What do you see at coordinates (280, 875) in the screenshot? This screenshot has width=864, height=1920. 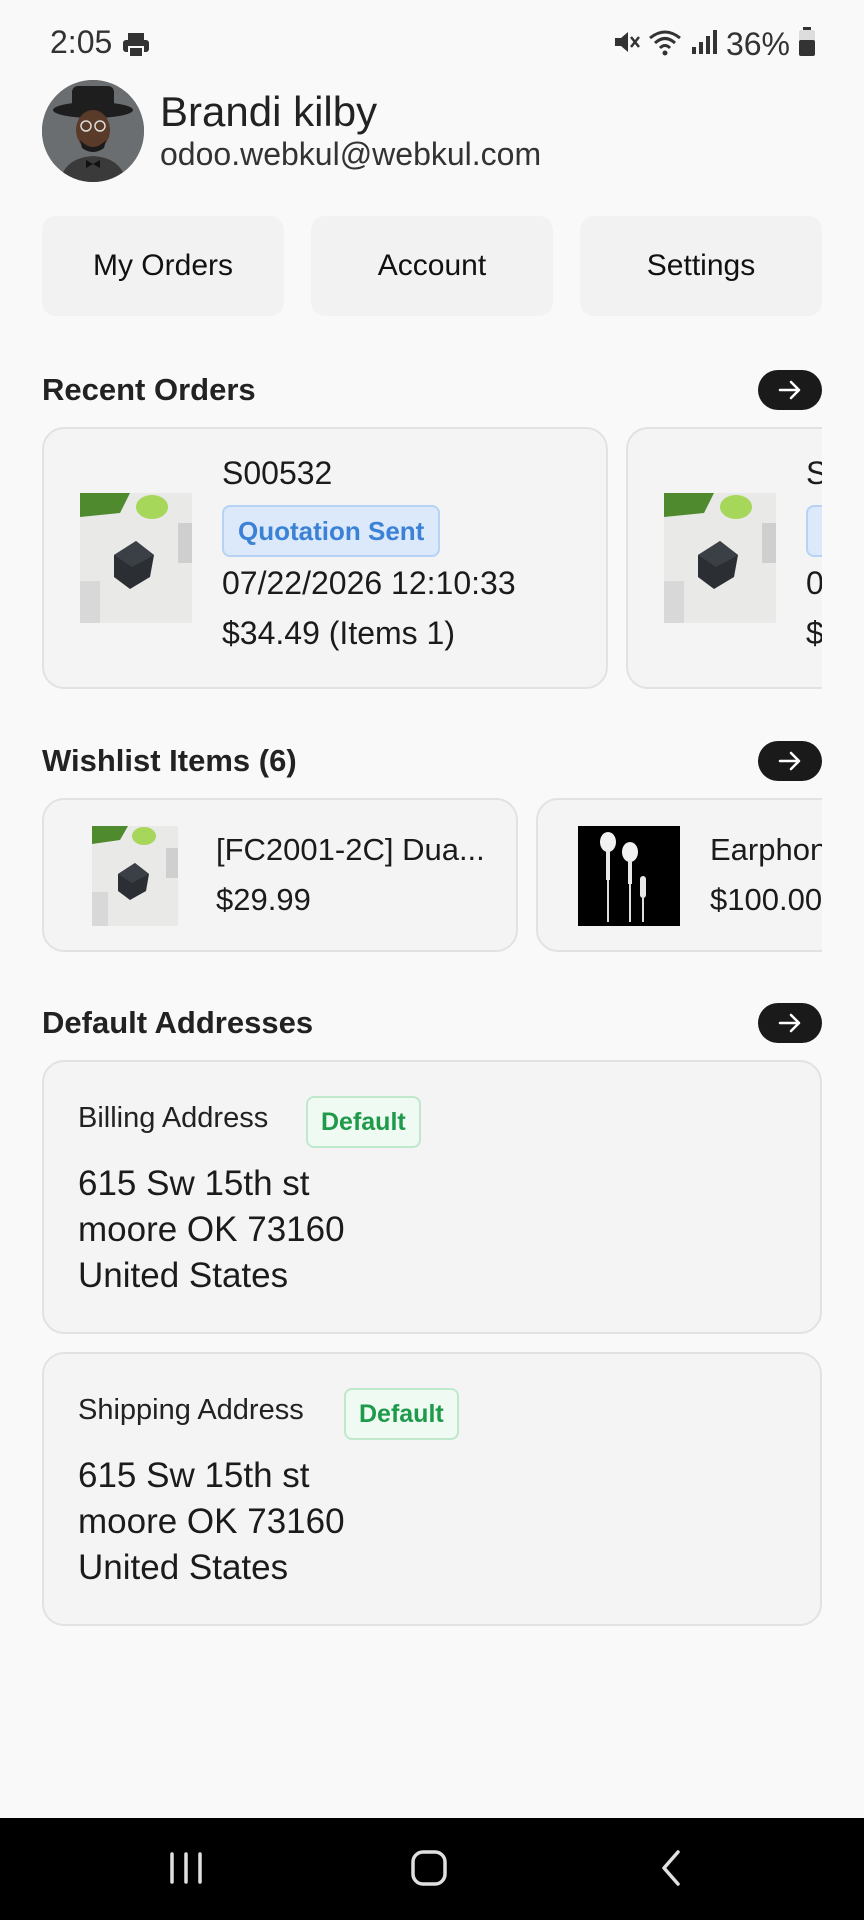 I see `wishlist-item: [FC2001-2C] Dua... $29.99` at bounding box center [280, 875].